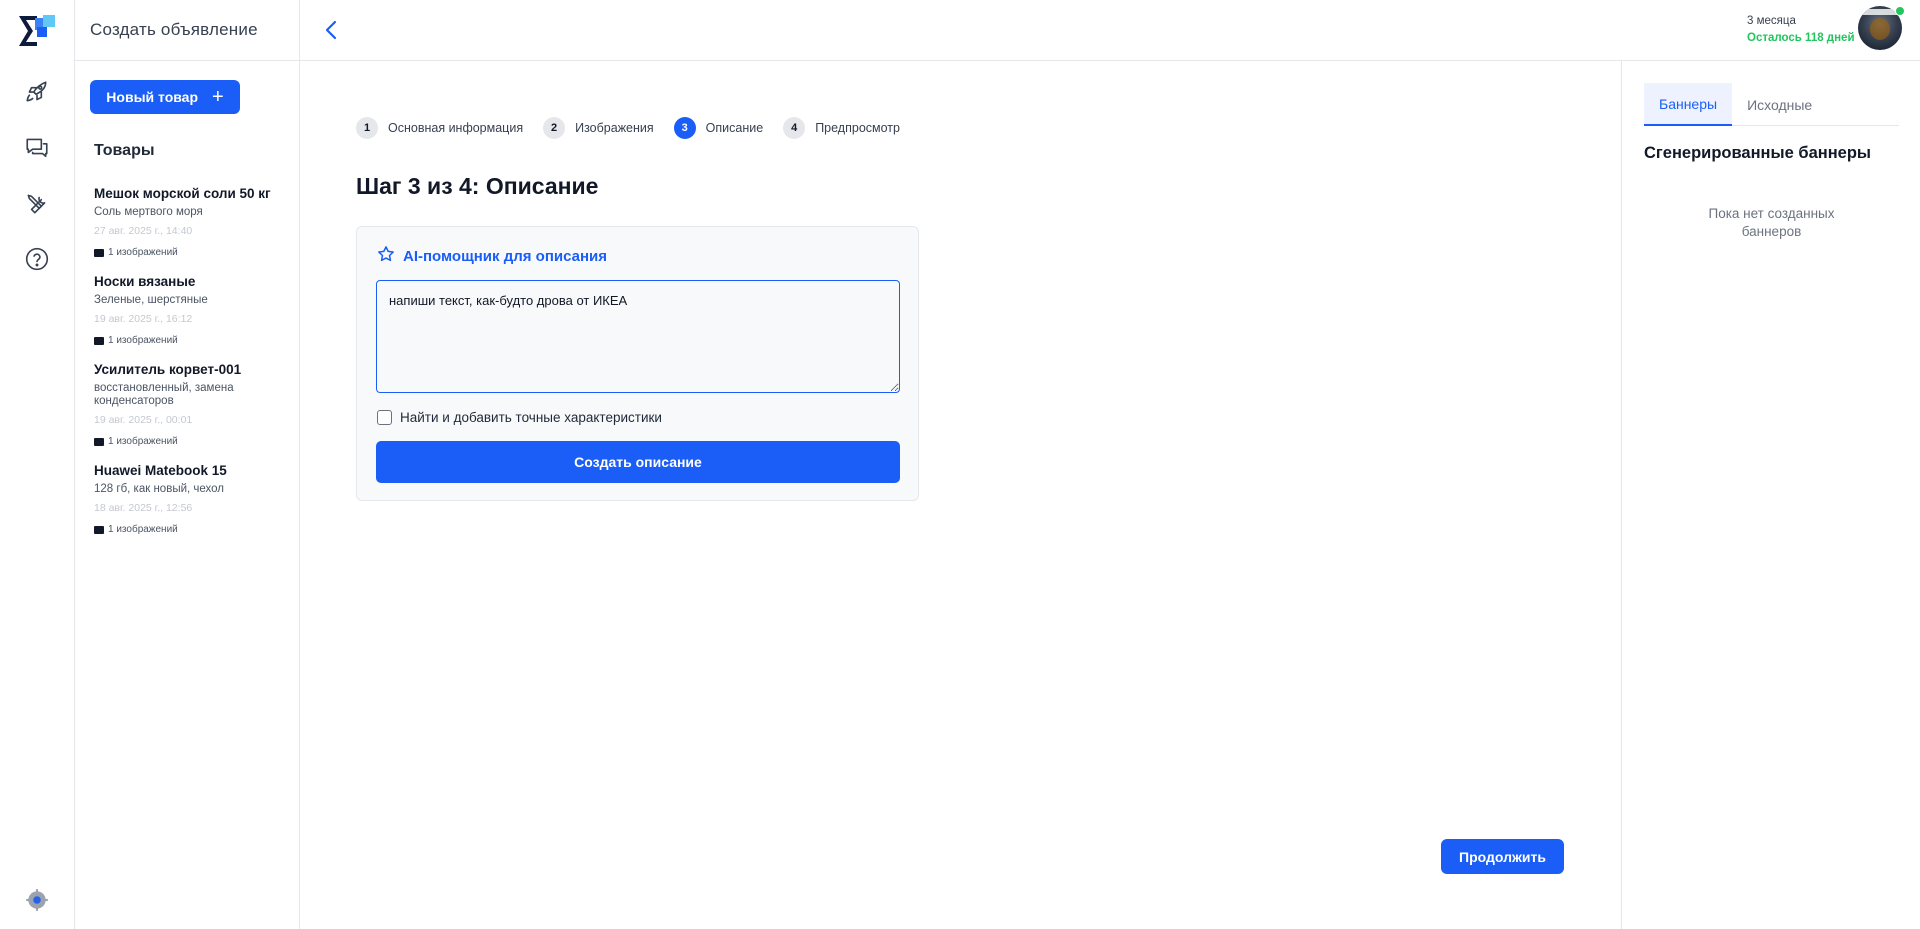 The height and width of the screenshot is (929, 1920). I want to click on tab-sources: Исходные, so click(1779, 104).